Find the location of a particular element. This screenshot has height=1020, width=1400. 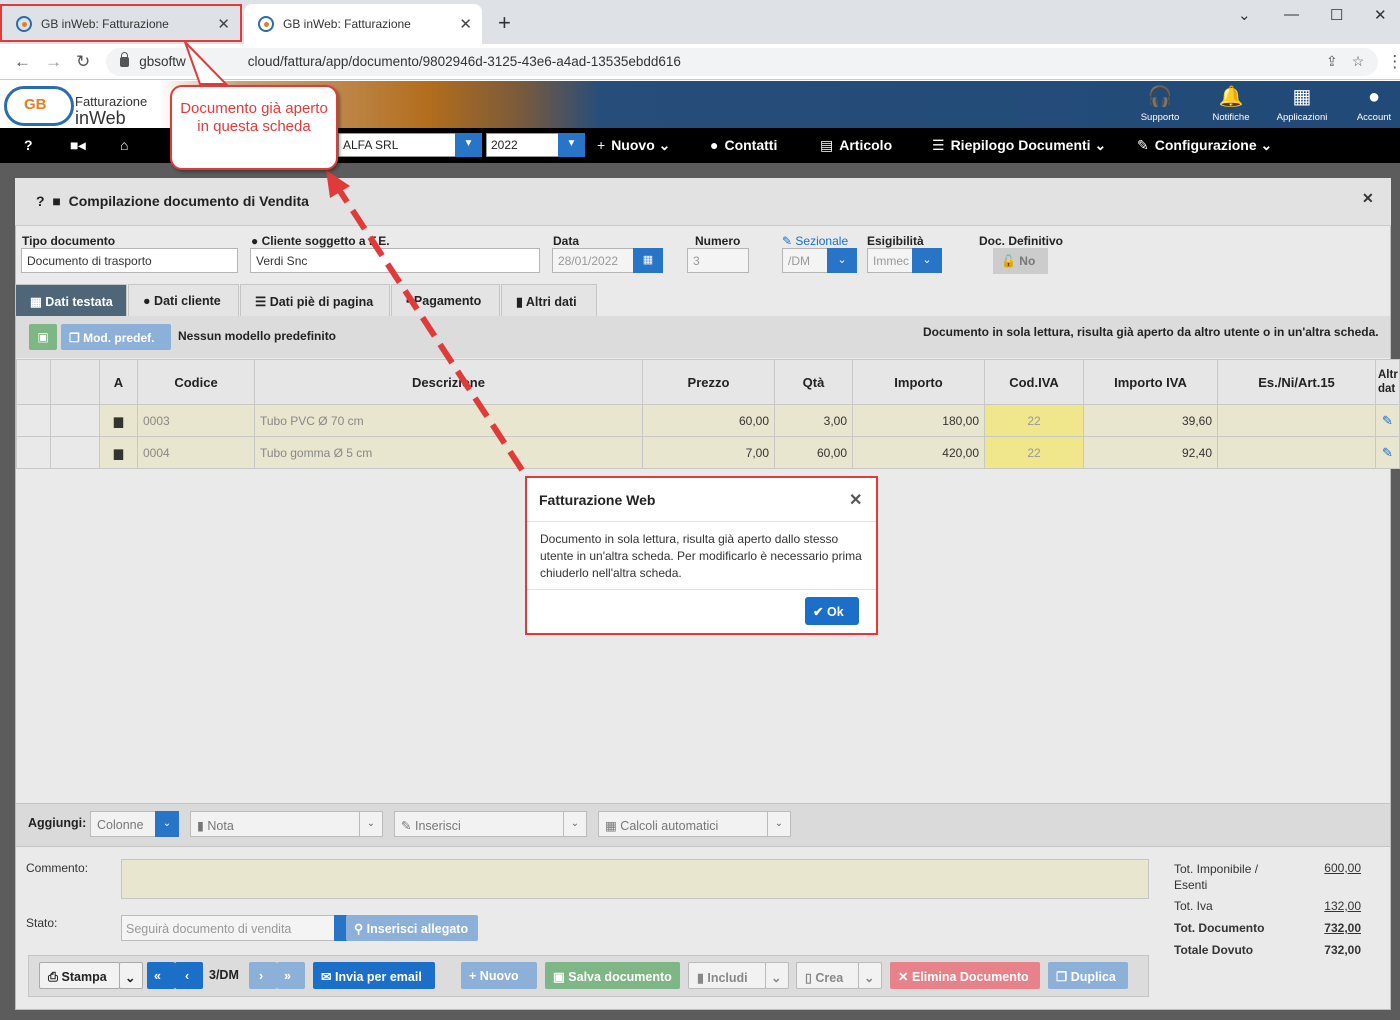

inserisci-allegato-button: ⚲ Inserisci allegato is located at coordinates (412, 928).